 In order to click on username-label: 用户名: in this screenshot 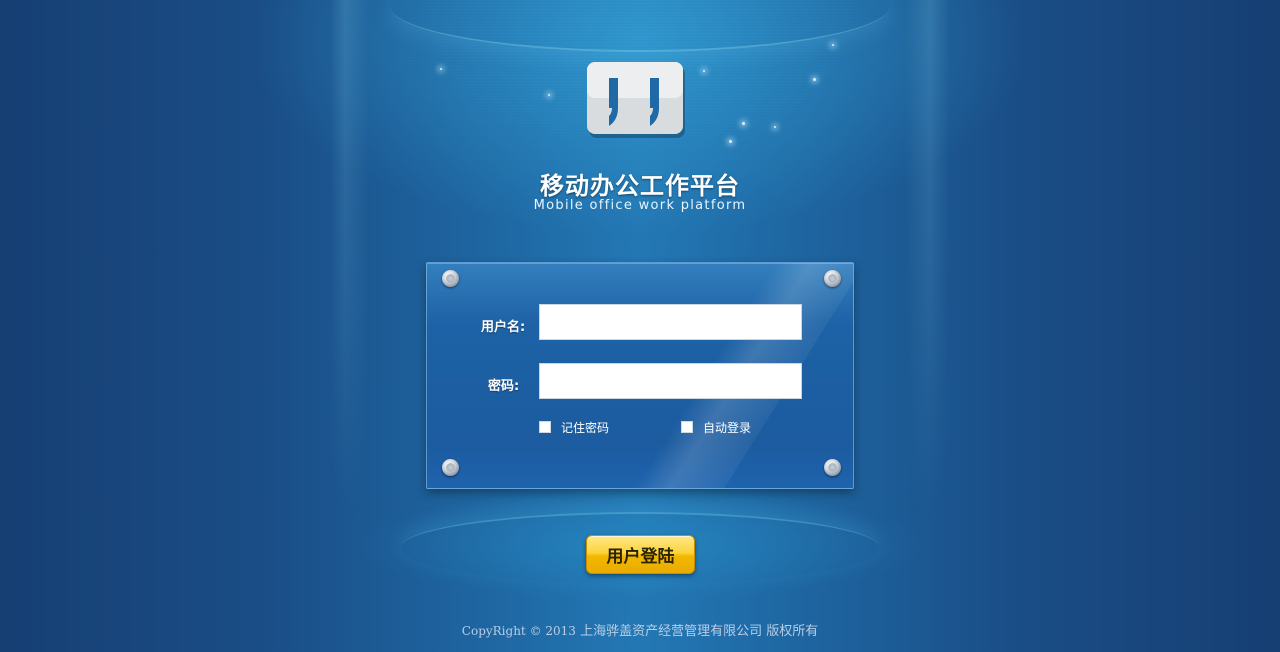, I will do `click(503, 327)`.